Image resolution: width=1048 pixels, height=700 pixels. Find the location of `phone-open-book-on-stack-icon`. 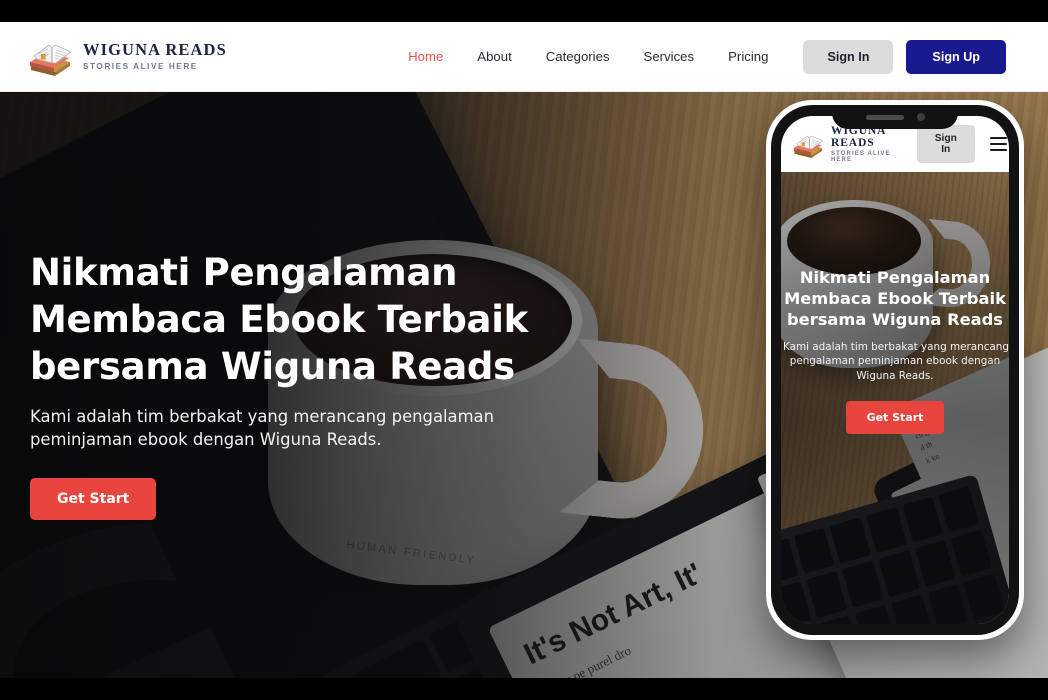

phone-open-book-on-stack-icon is located at coordinates (808, 146).